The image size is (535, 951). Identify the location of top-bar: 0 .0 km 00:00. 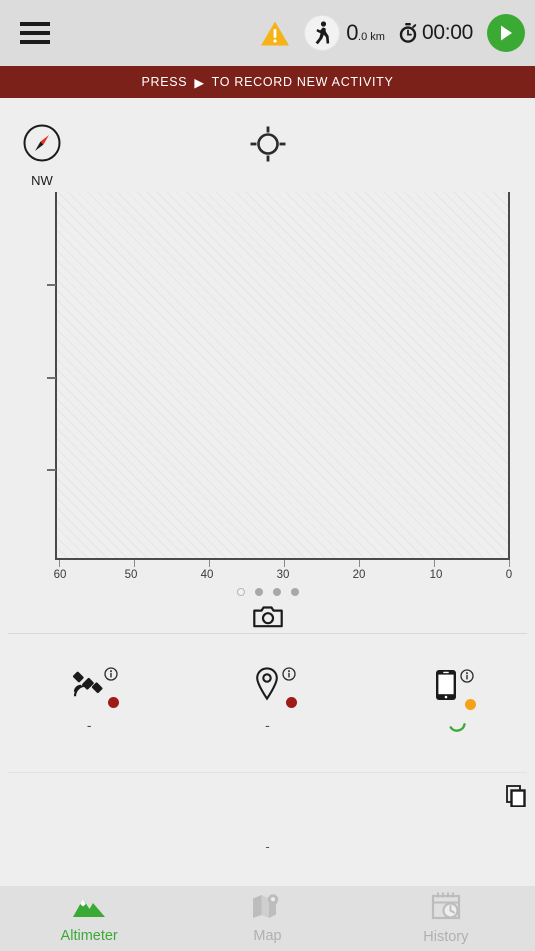
(267, 33).